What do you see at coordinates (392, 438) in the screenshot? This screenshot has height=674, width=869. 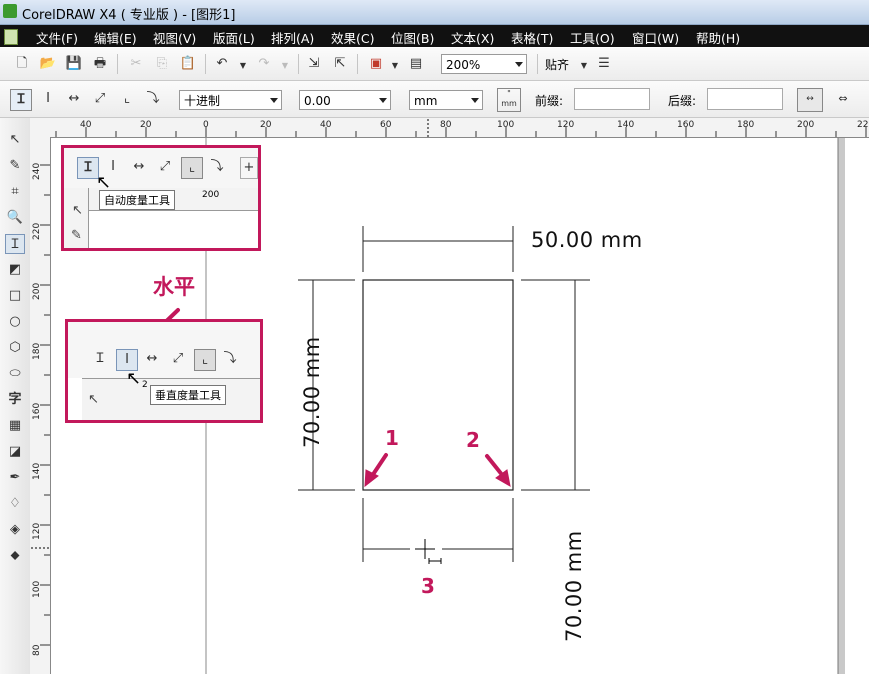 I see `annotation-marker-1: 1` at bounding box center [392, 438].